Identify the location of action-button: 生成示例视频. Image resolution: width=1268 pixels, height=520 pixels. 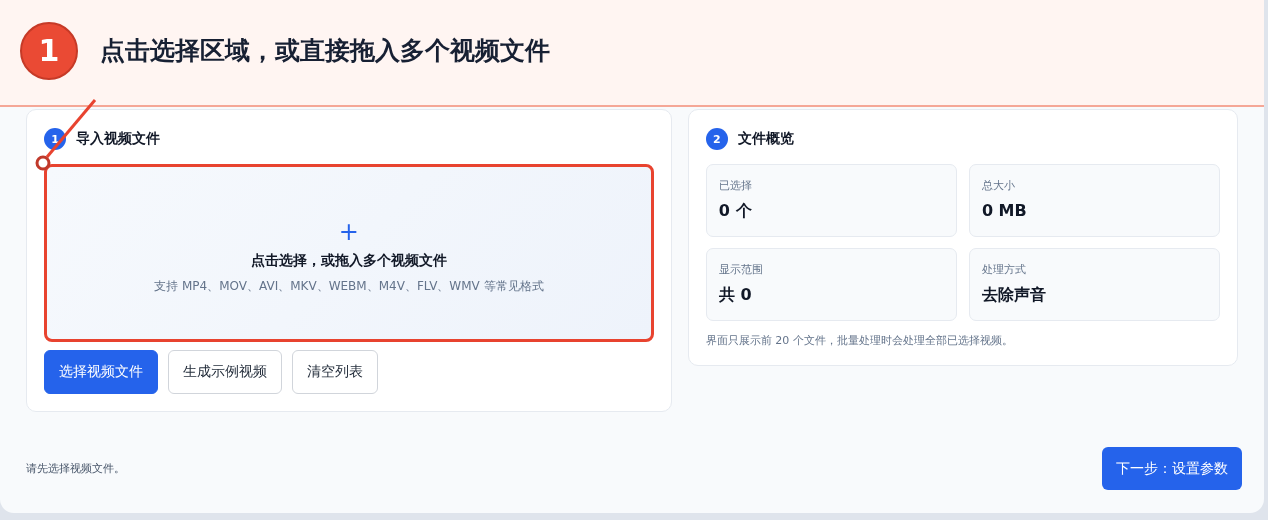
(225, 372).